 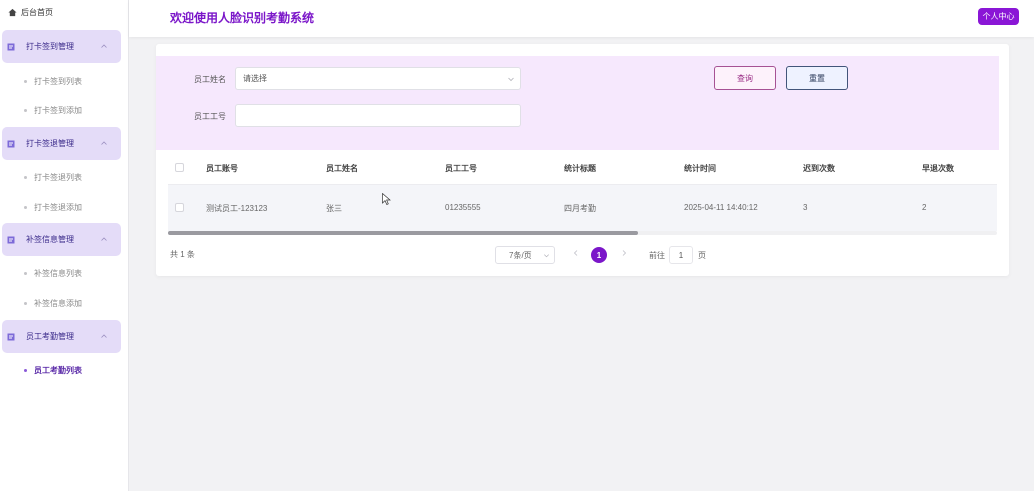 What do you see at coordinates (378, 115) in the screenshot?
I see `employee-id-input` at bounding box center [378, 115].